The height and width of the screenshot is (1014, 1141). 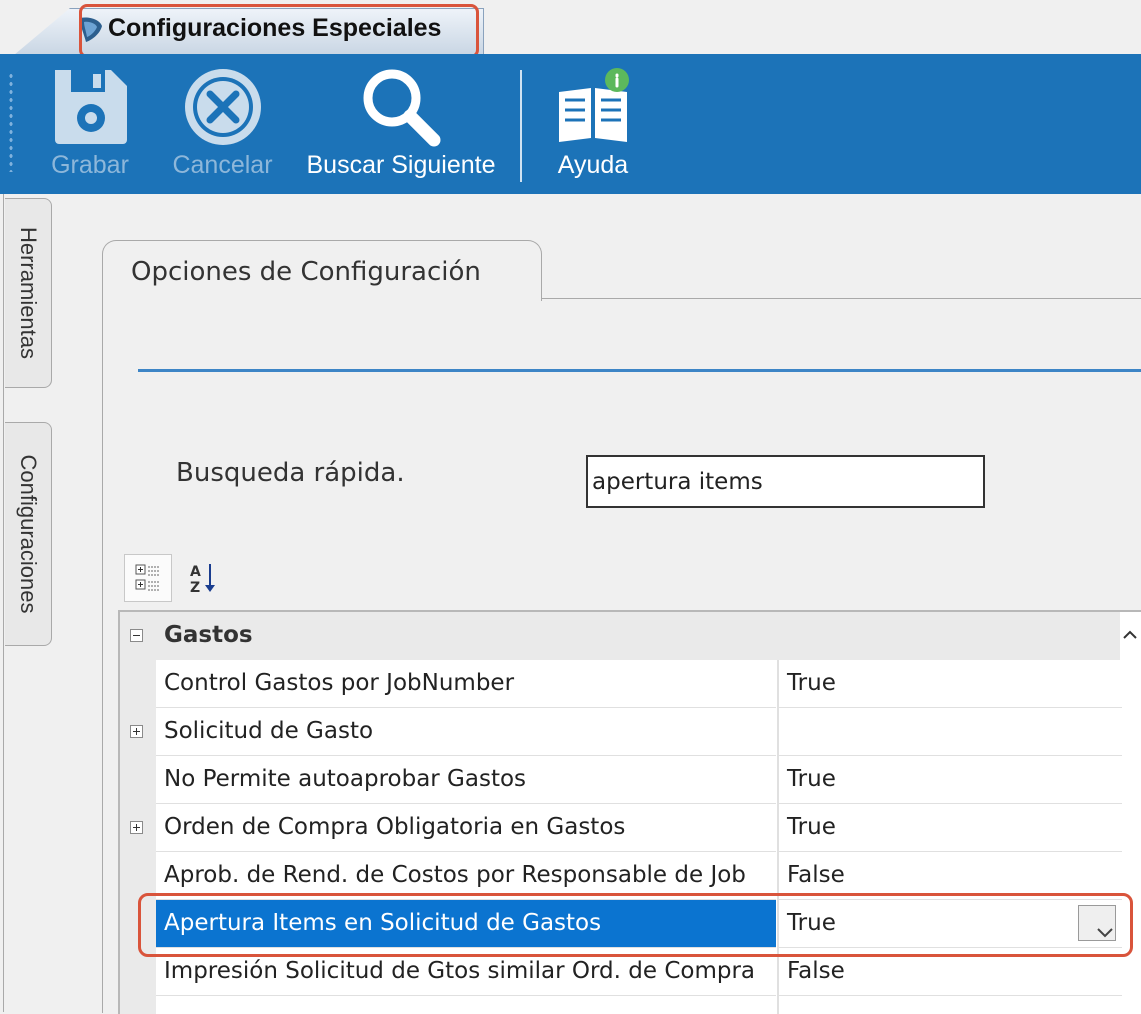 I want to click on table-row: Control Gastos por JobNumber True, so click(x=621, y=684).